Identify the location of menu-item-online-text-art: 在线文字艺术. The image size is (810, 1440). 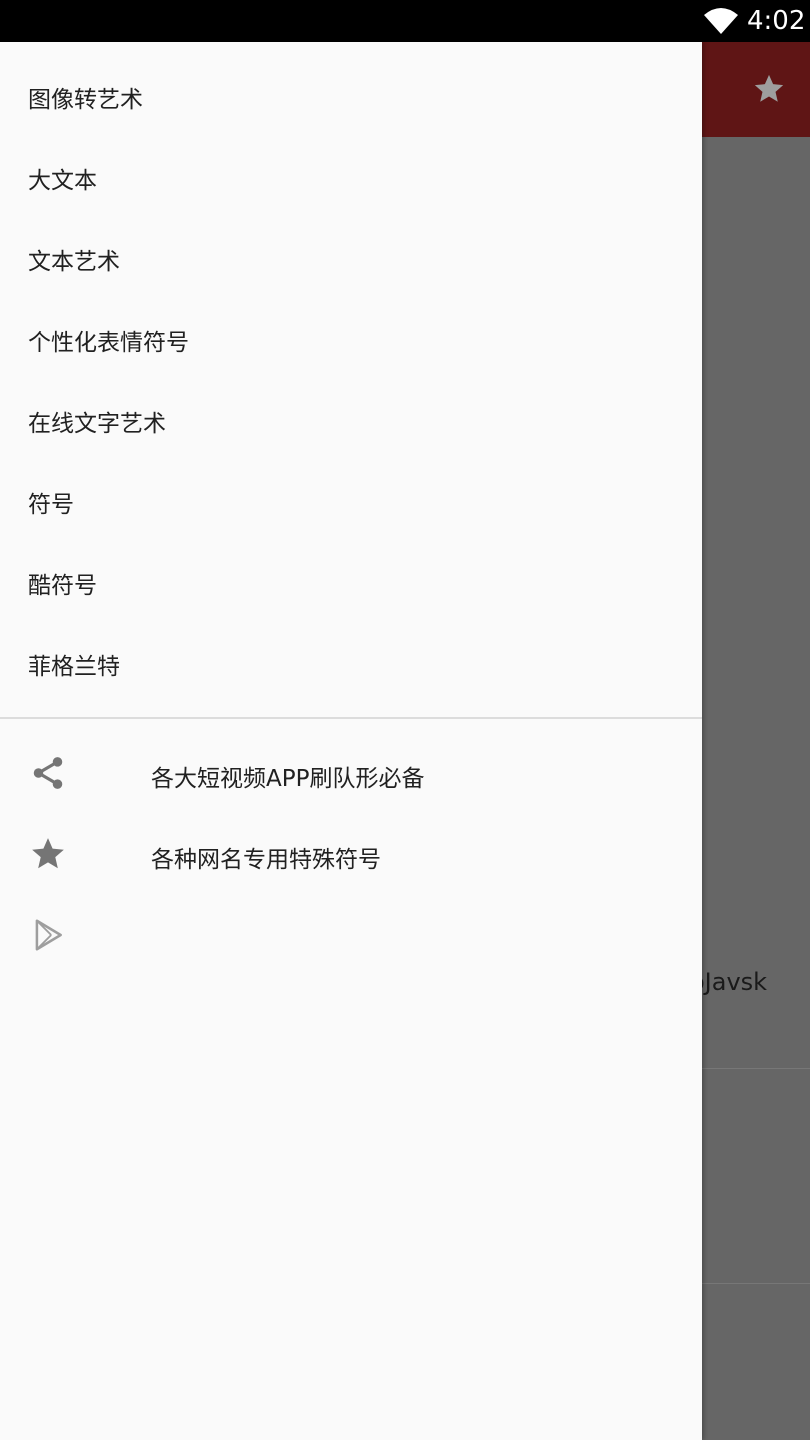
(351, 420).